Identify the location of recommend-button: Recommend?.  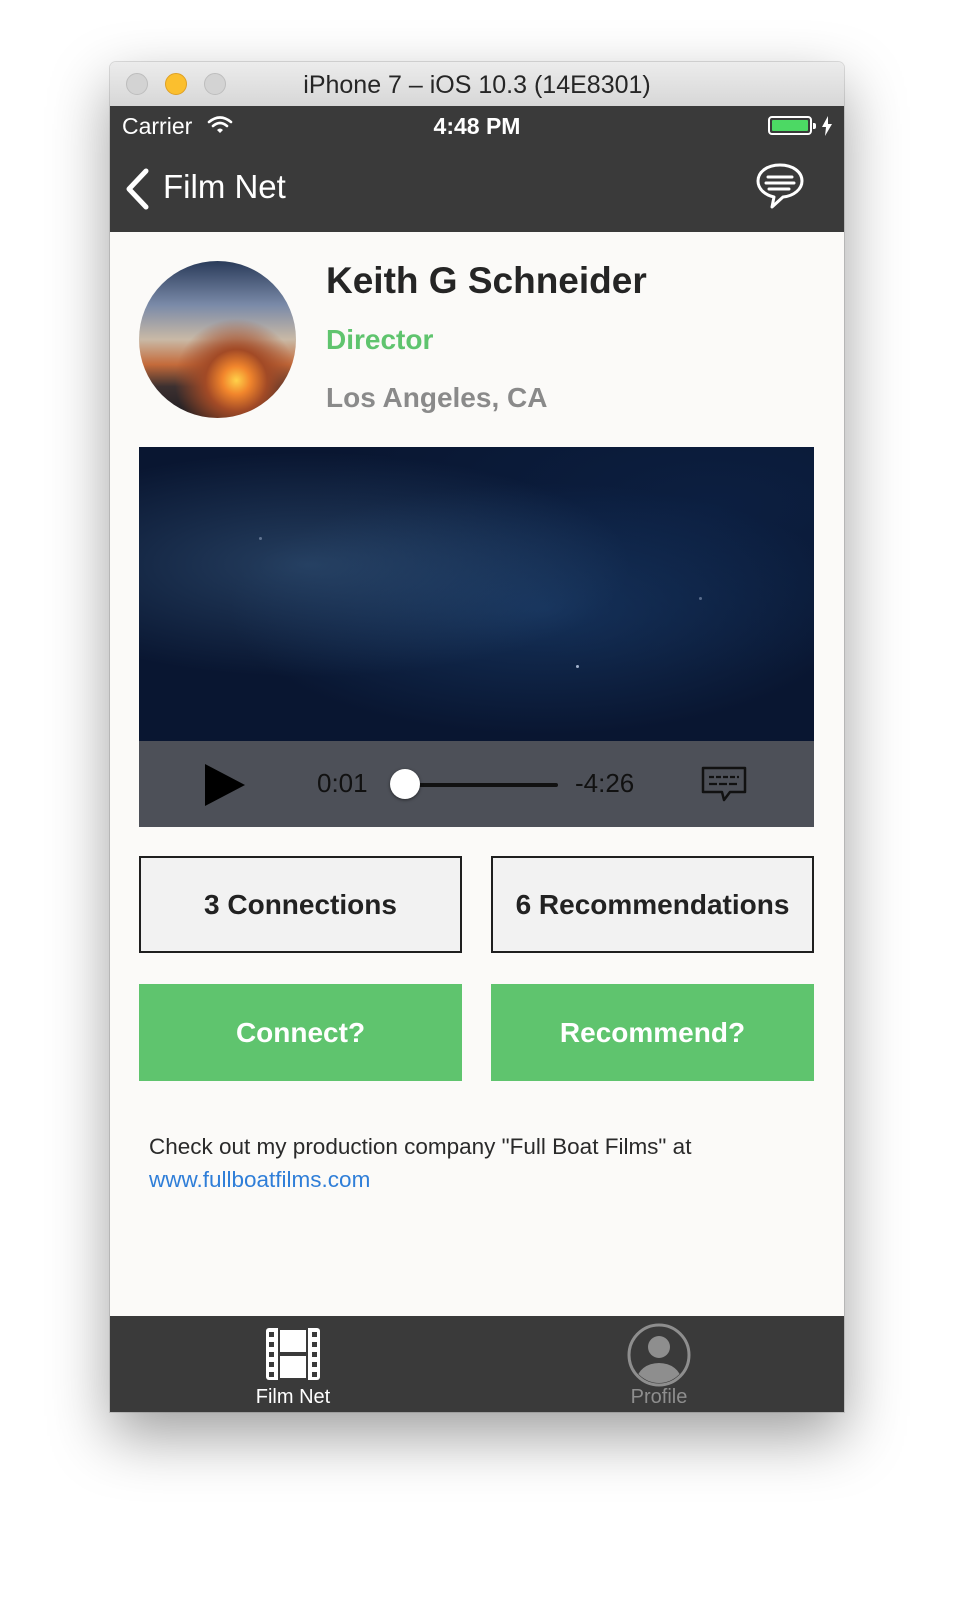
(652, 1032).